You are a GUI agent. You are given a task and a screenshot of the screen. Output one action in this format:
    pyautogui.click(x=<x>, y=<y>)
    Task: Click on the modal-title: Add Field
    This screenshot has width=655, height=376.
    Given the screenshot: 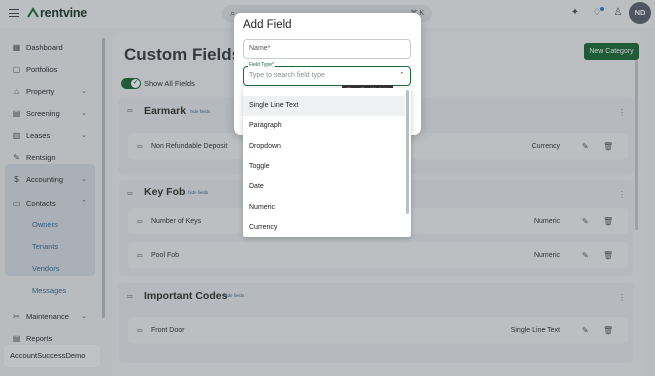 What is the action you would take?
    pyautogui.click(x=267, y=25)
    